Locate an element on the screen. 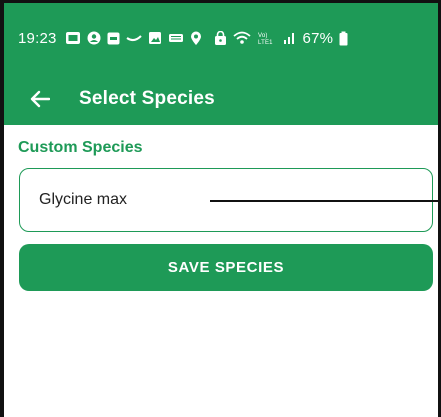 This screenshot has height=417, width=441. app-icon is located at coordinates (113, 38).